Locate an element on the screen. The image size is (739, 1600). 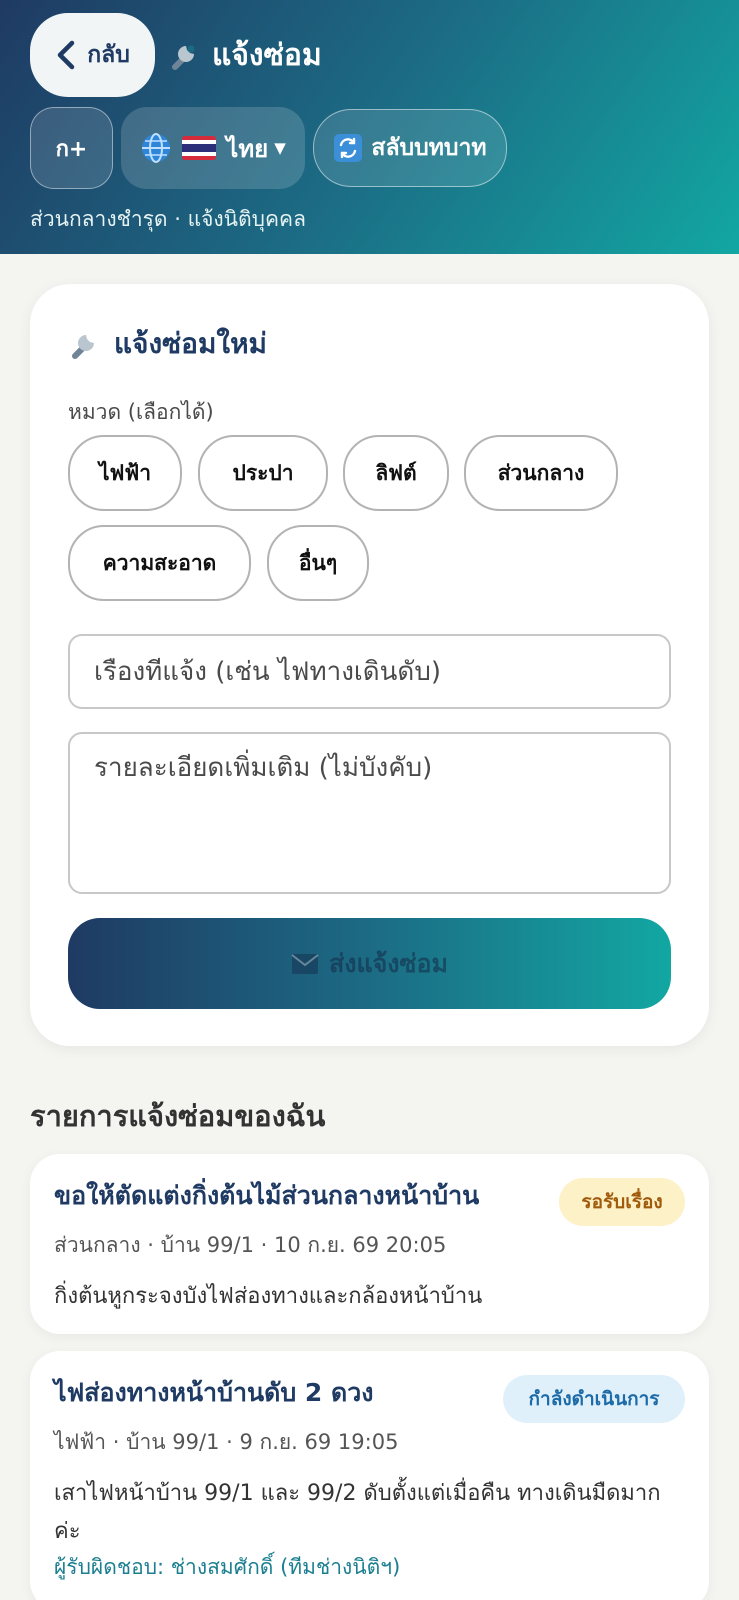
report-title: ไฟส่องทางหน้าบ้านดับ 2 ดวง is located at coordinates (214, 1392).